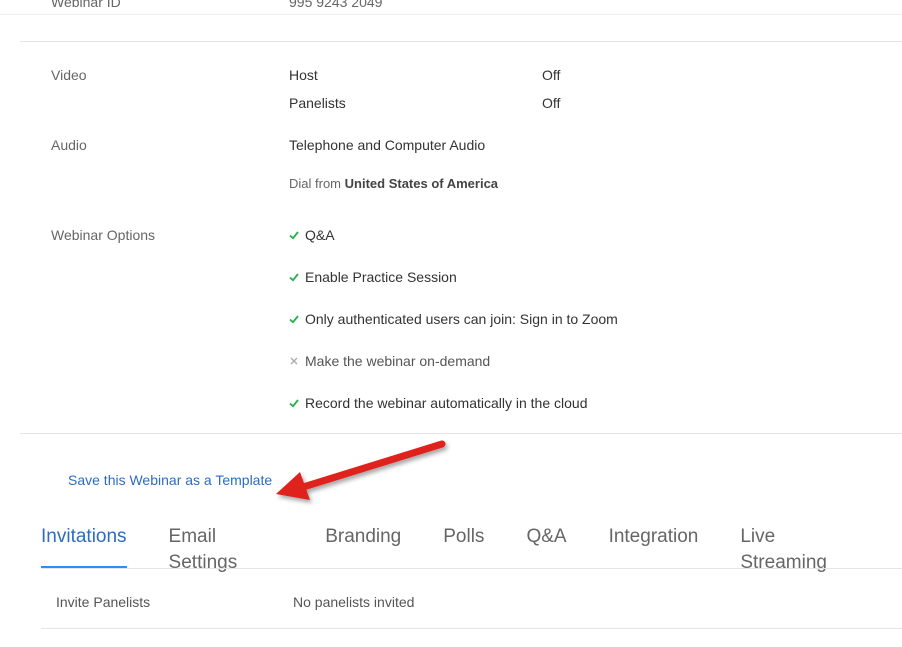 Image resolution: width=902 pixels, height=647 pixels. Describe the element at coordinates (303, 75) in the screenshot. I see `video-host-label: Host` at that location.